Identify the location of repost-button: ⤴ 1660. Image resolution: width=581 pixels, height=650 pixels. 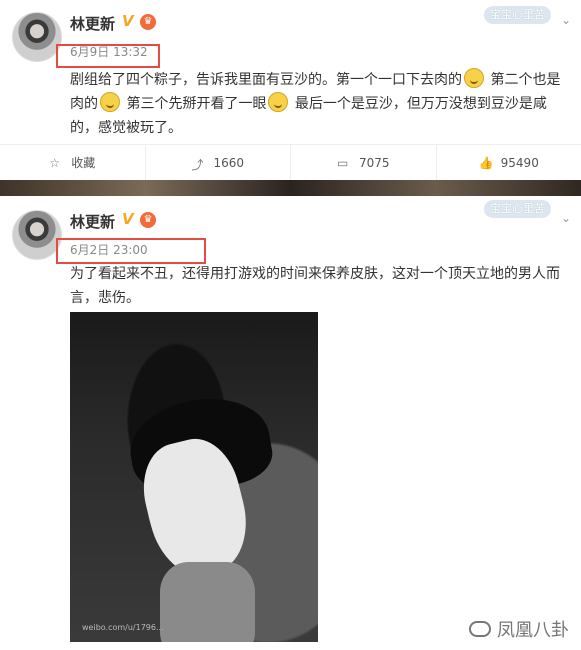
(218, 162).